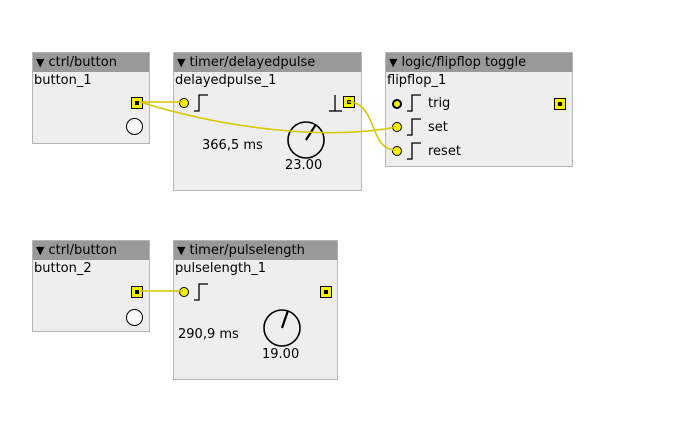 The image size is (690, 429). Describe the element at coordinates (281, 354) in the screenshot. I see `knob-value: 19.00` at that location.